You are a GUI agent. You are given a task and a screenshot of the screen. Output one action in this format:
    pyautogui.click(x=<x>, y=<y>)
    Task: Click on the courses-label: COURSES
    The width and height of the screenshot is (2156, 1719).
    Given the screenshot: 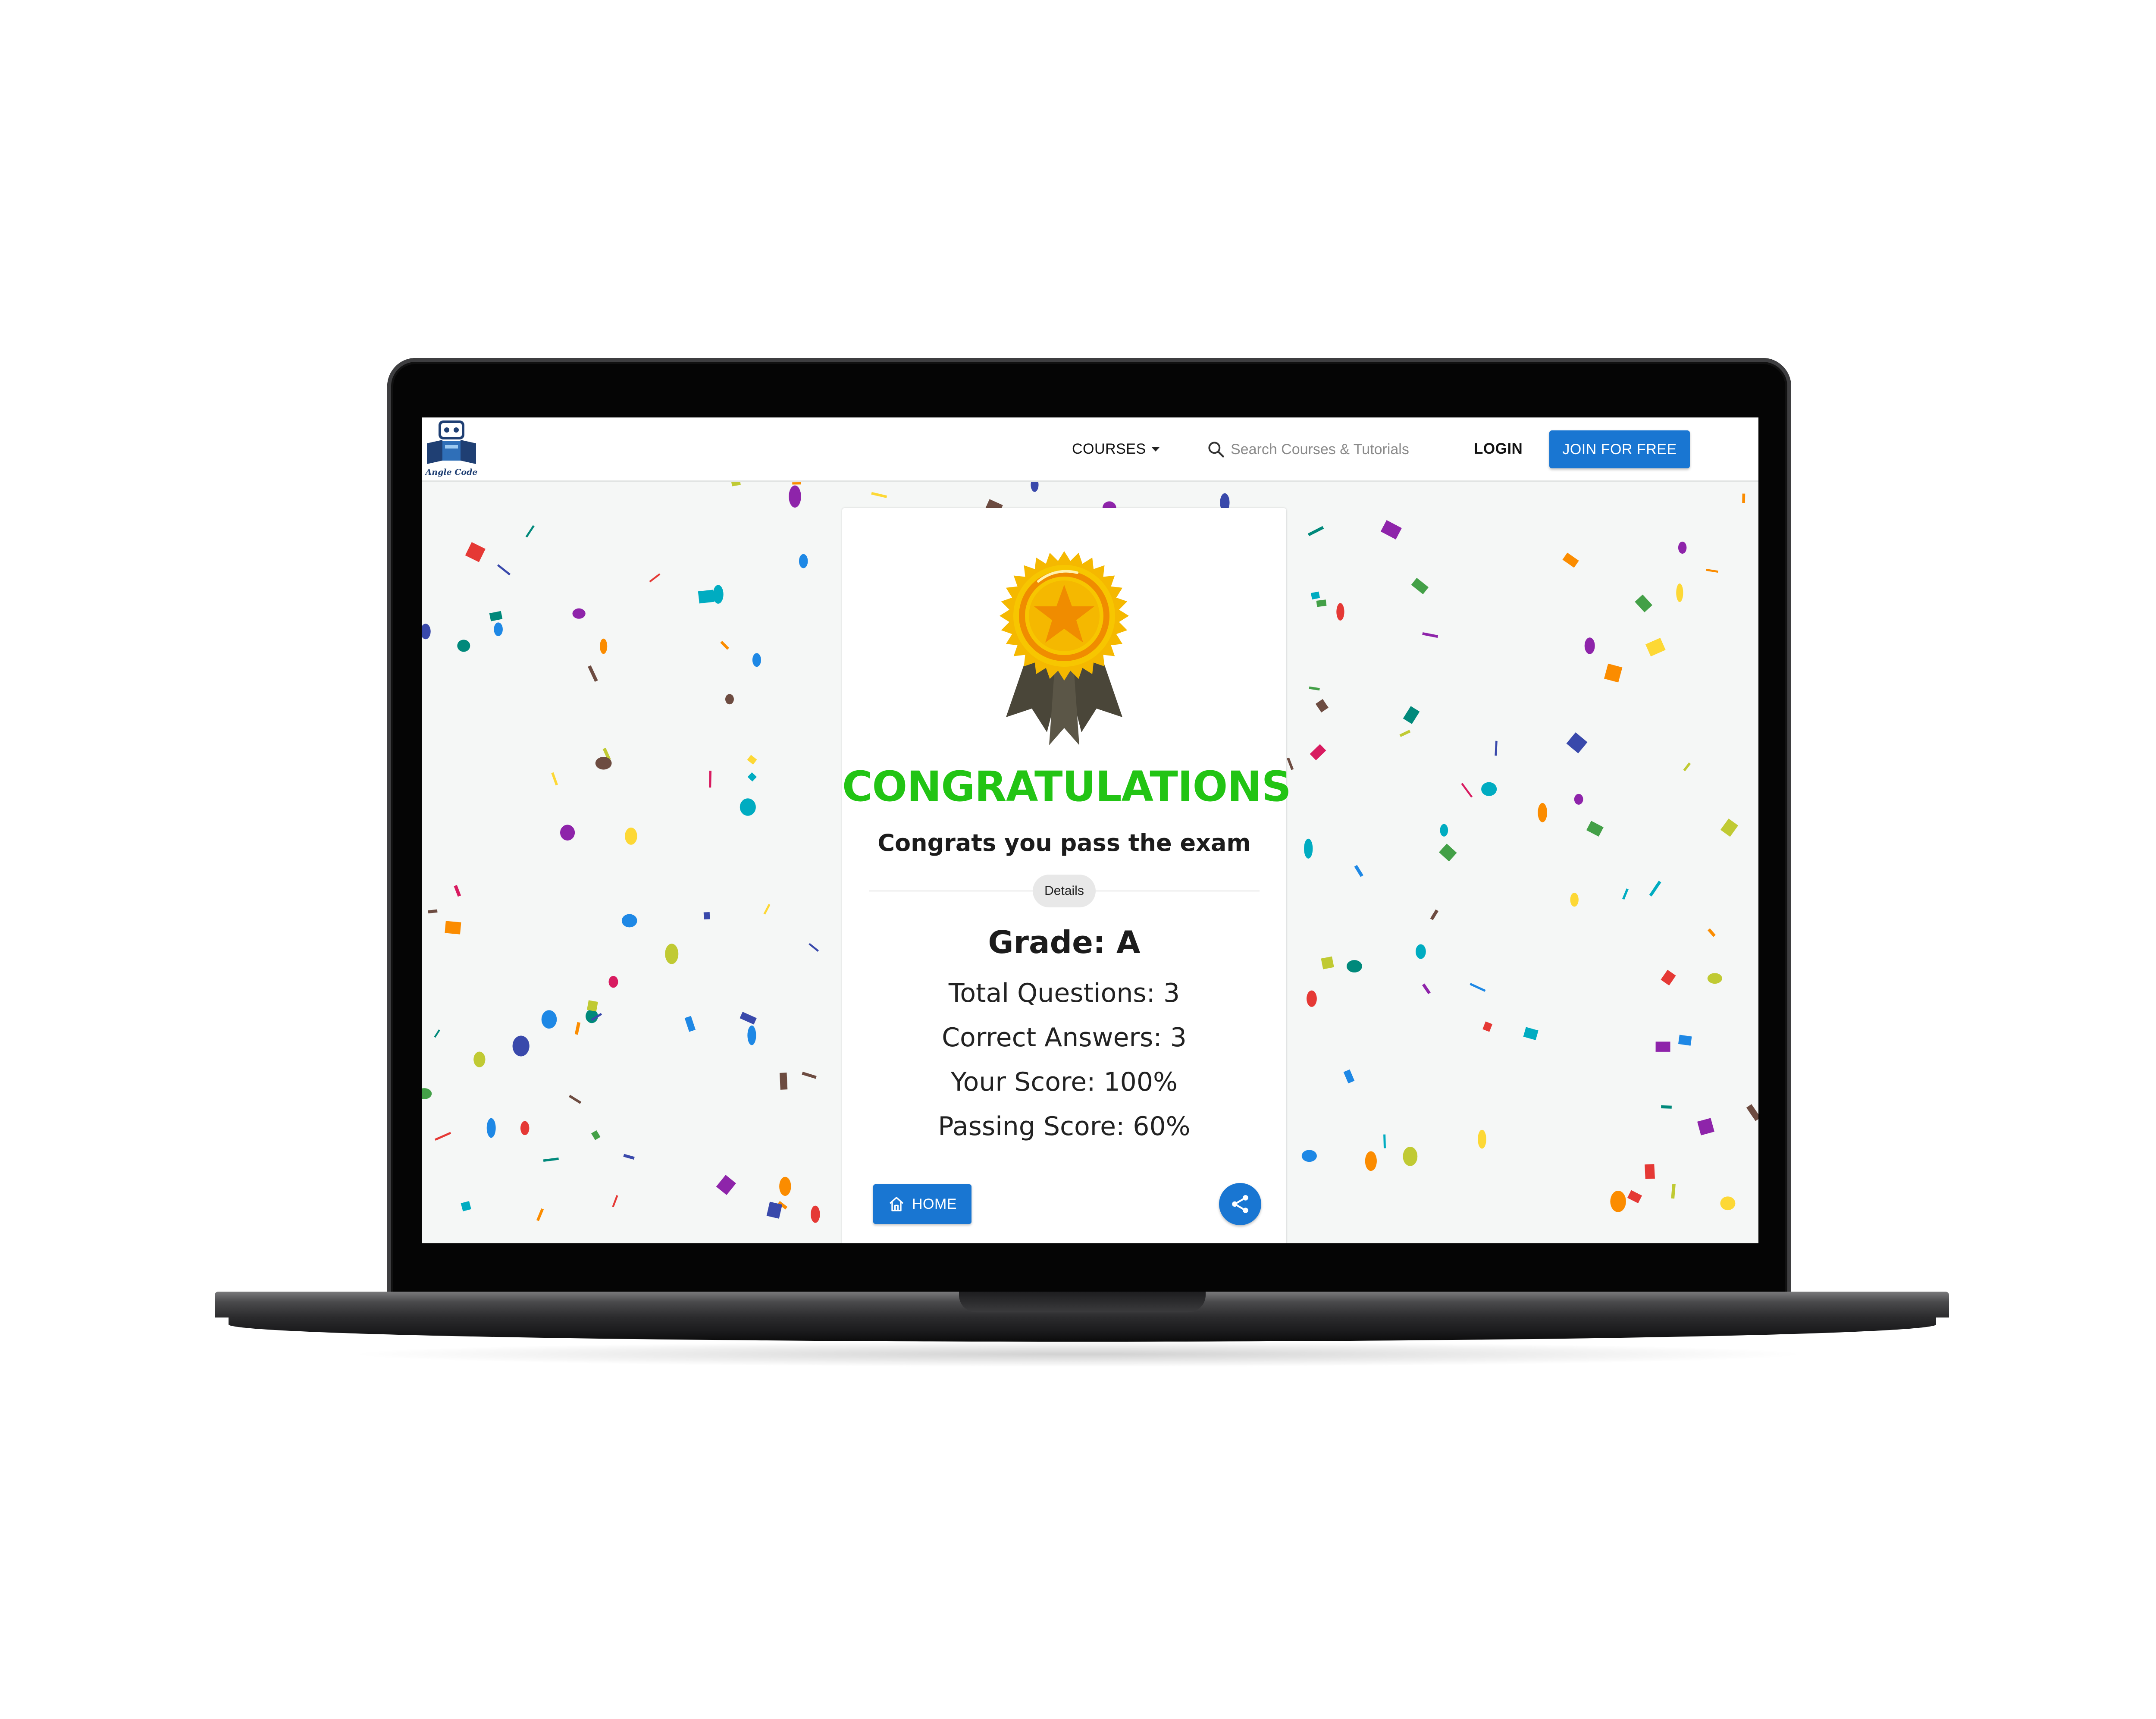 What is the action you would take?
    pyautogui.click(x=1109, y=448)
    